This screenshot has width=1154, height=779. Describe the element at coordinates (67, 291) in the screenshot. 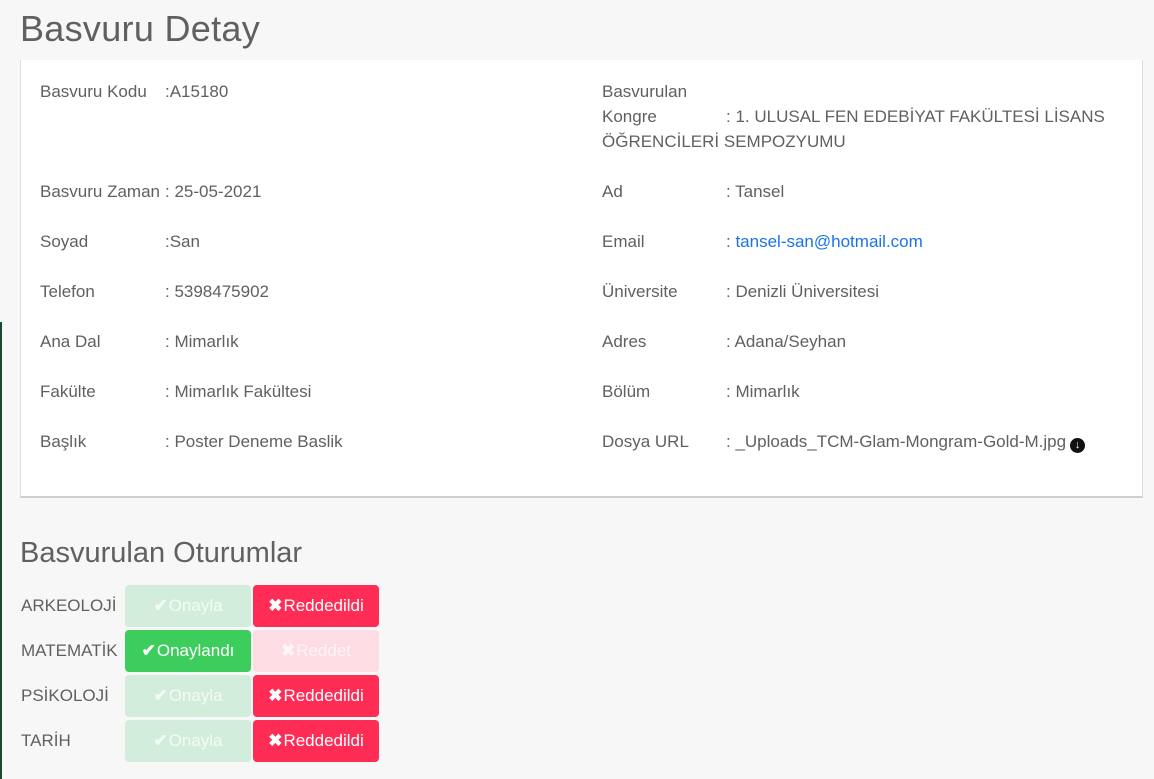

I see `field-label: Telefon` at that location.